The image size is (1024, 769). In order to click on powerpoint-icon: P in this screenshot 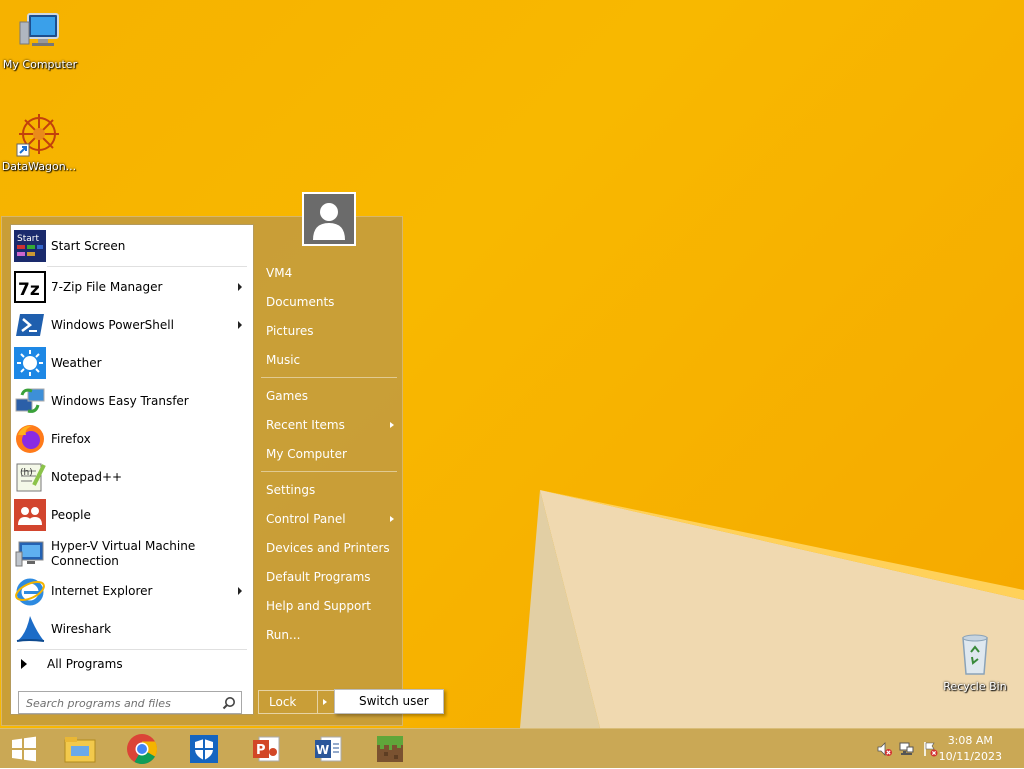, I will do `click(266, 749)`.